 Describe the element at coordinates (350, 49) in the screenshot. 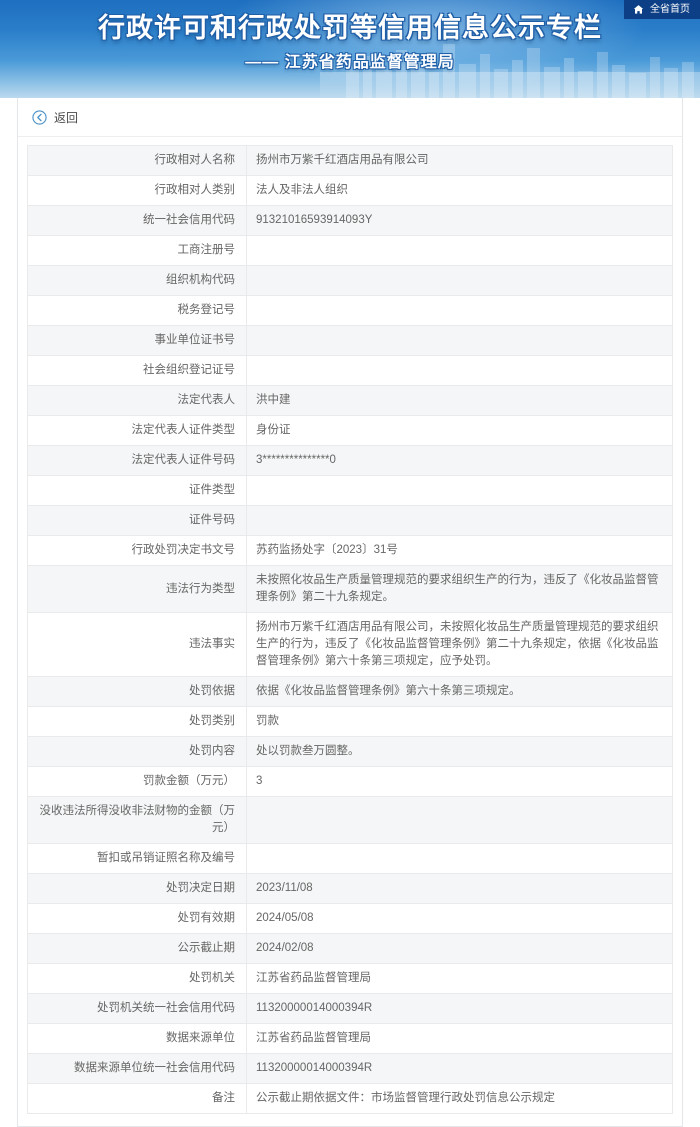

I see `page-banner: 全省首页 行政许可和行政处罚等信用信息公示专栏 —— 江苏省药品监督管理局` at that location.